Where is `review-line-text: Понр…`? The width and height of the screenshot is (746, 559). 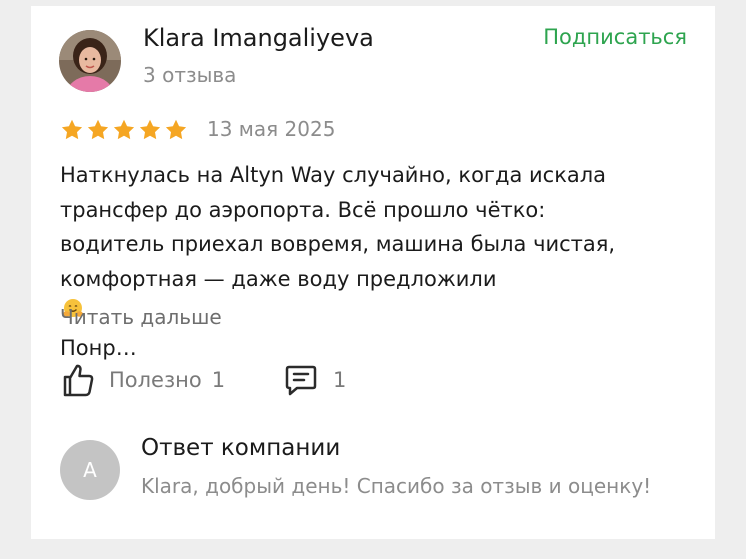 review-line-text: Понр… is located at coordinates (98, 347).